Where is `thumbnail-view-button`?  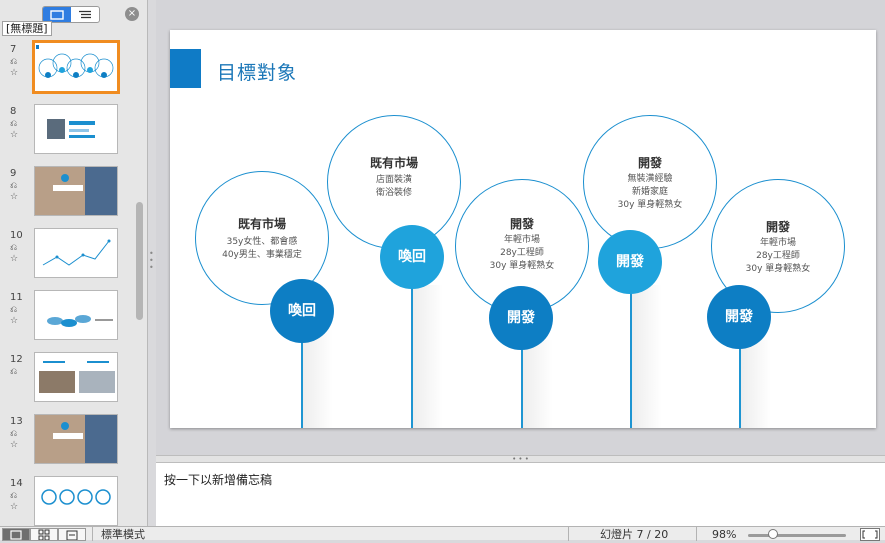 thumbnail-view-button is located at coordinates (57, 14).